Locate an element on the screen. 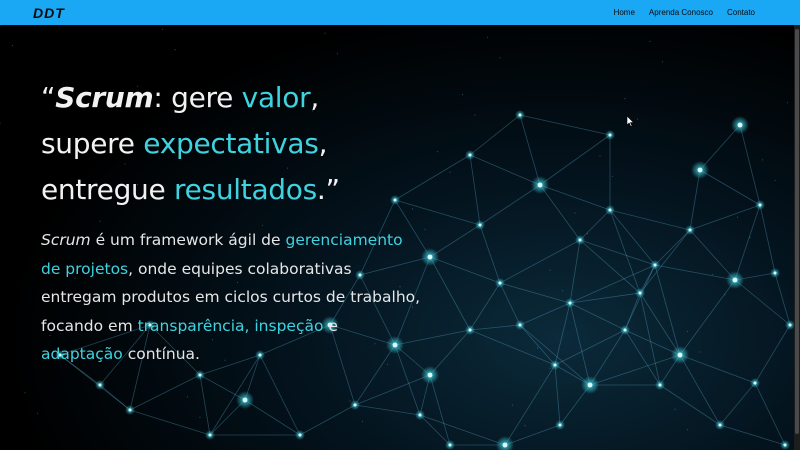 This screenshot has width=800, height=450. nav-aprenda-conosco-link: Aprenda Conosco is located at coordinates (681, 12).